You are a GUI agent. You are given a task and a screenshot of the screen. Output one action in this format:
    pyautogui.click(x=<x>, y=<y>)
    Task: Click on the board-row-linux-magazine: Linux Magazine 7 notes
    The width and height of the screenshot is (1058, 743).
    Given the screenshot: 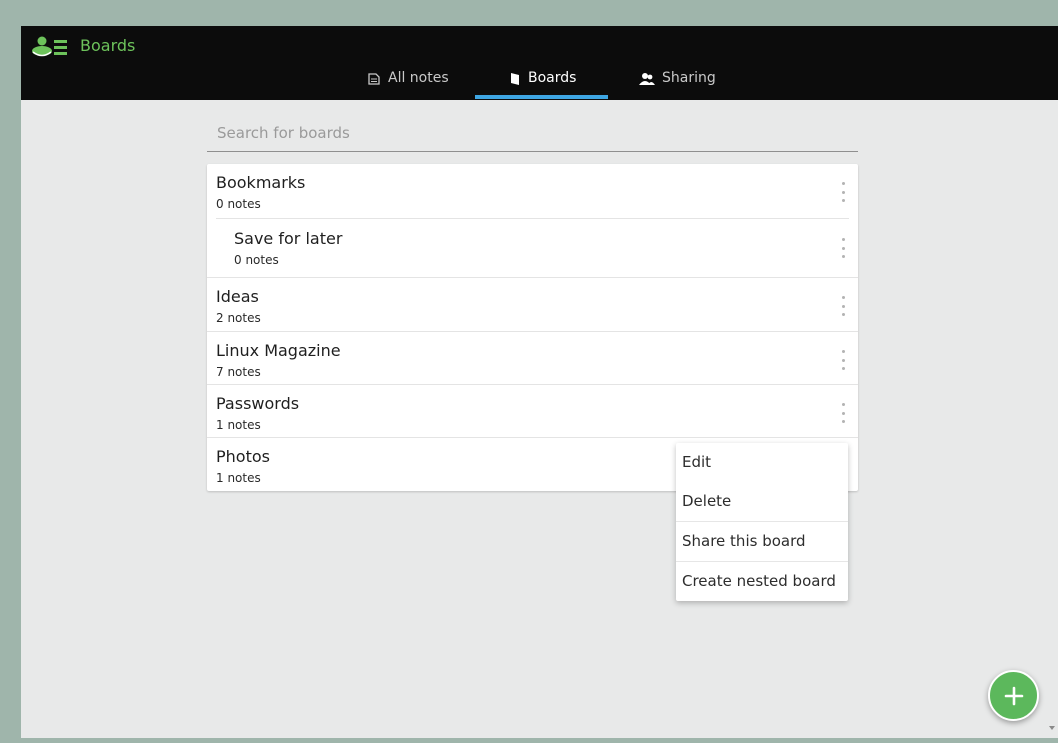 What is the action you would take?
    pyautogui.click(x=532, y=358)
    